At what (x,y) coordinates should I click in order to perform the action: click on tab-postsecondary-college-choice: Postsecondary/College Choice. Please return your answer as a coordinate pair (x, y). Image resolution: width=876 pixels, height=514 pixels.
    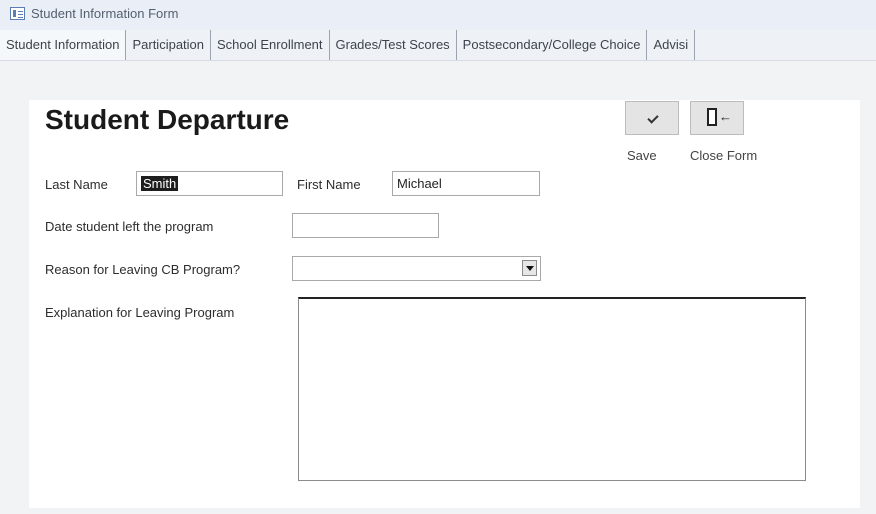
    Looking at the image, I should click on (552, 45).